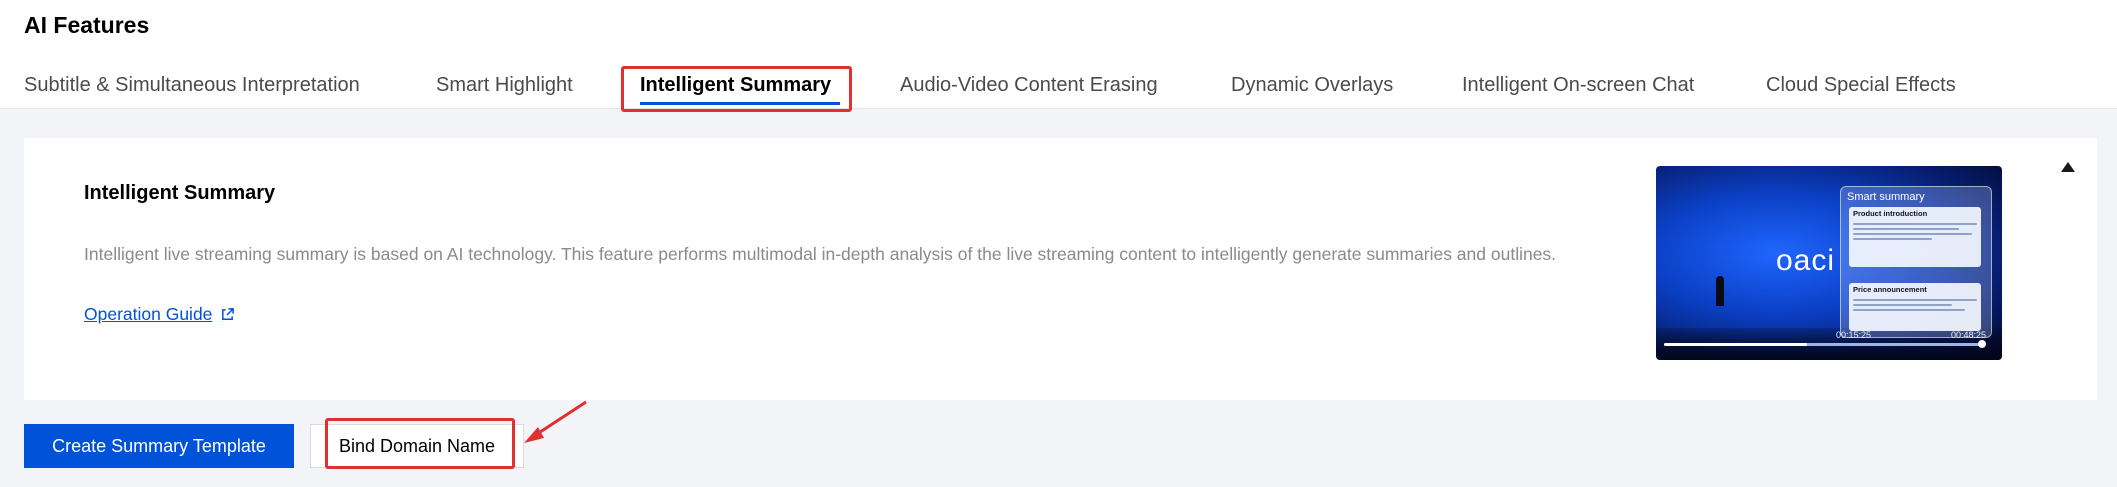 The image size is (2117, 487). Describe the element at coordinates (504, 85) in the screenshot. I see `tab-smart-highlight: Smart Highlight` at that location.